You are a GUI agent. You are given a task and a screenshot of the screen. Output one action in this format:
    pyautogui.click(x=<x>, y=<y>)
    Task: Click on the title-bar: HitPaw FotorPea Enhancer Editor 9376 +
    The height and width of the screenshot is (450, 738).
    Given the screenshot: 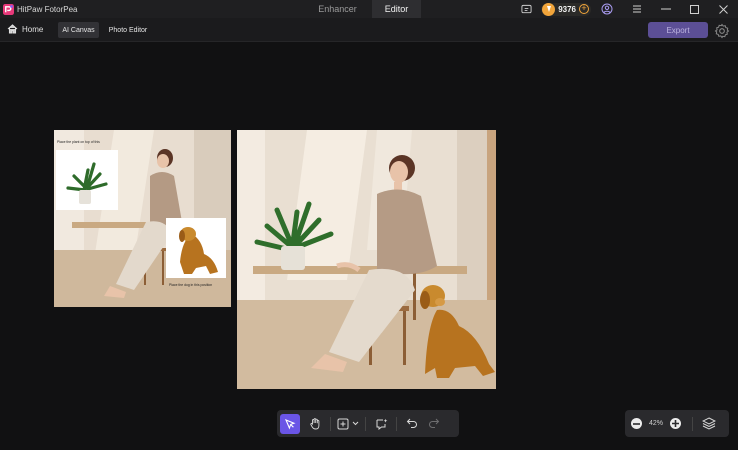 What is the action you would take?
    pyautogui.click(x=369, y=9)
    